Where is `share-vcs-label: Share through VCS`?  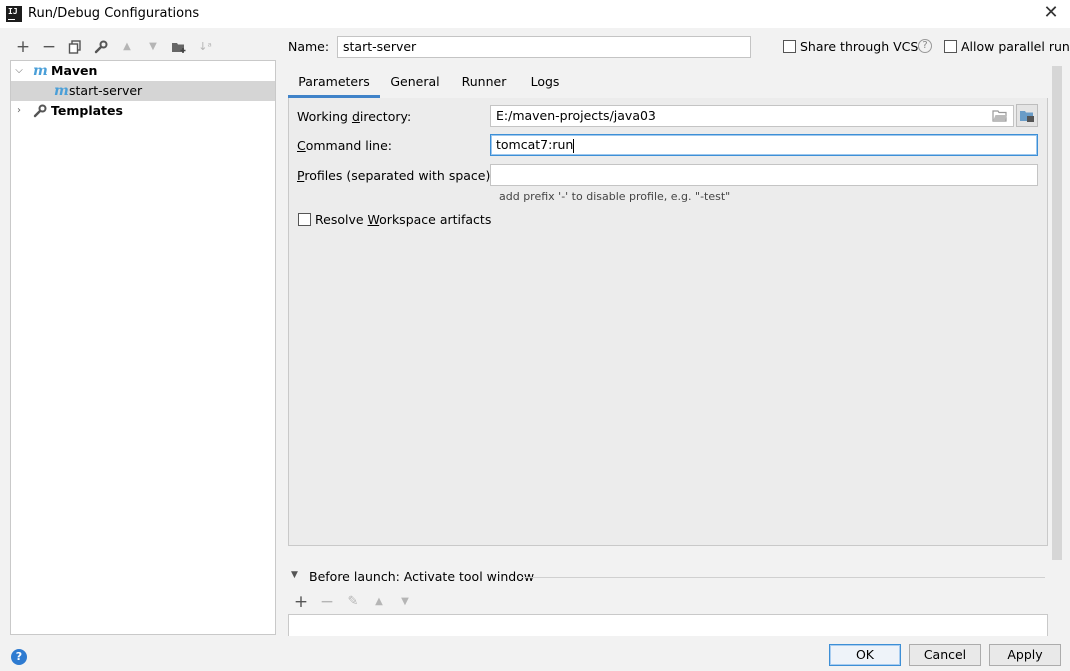 share-vcs-label: Share through VCS is located at coordinates (859, 46).